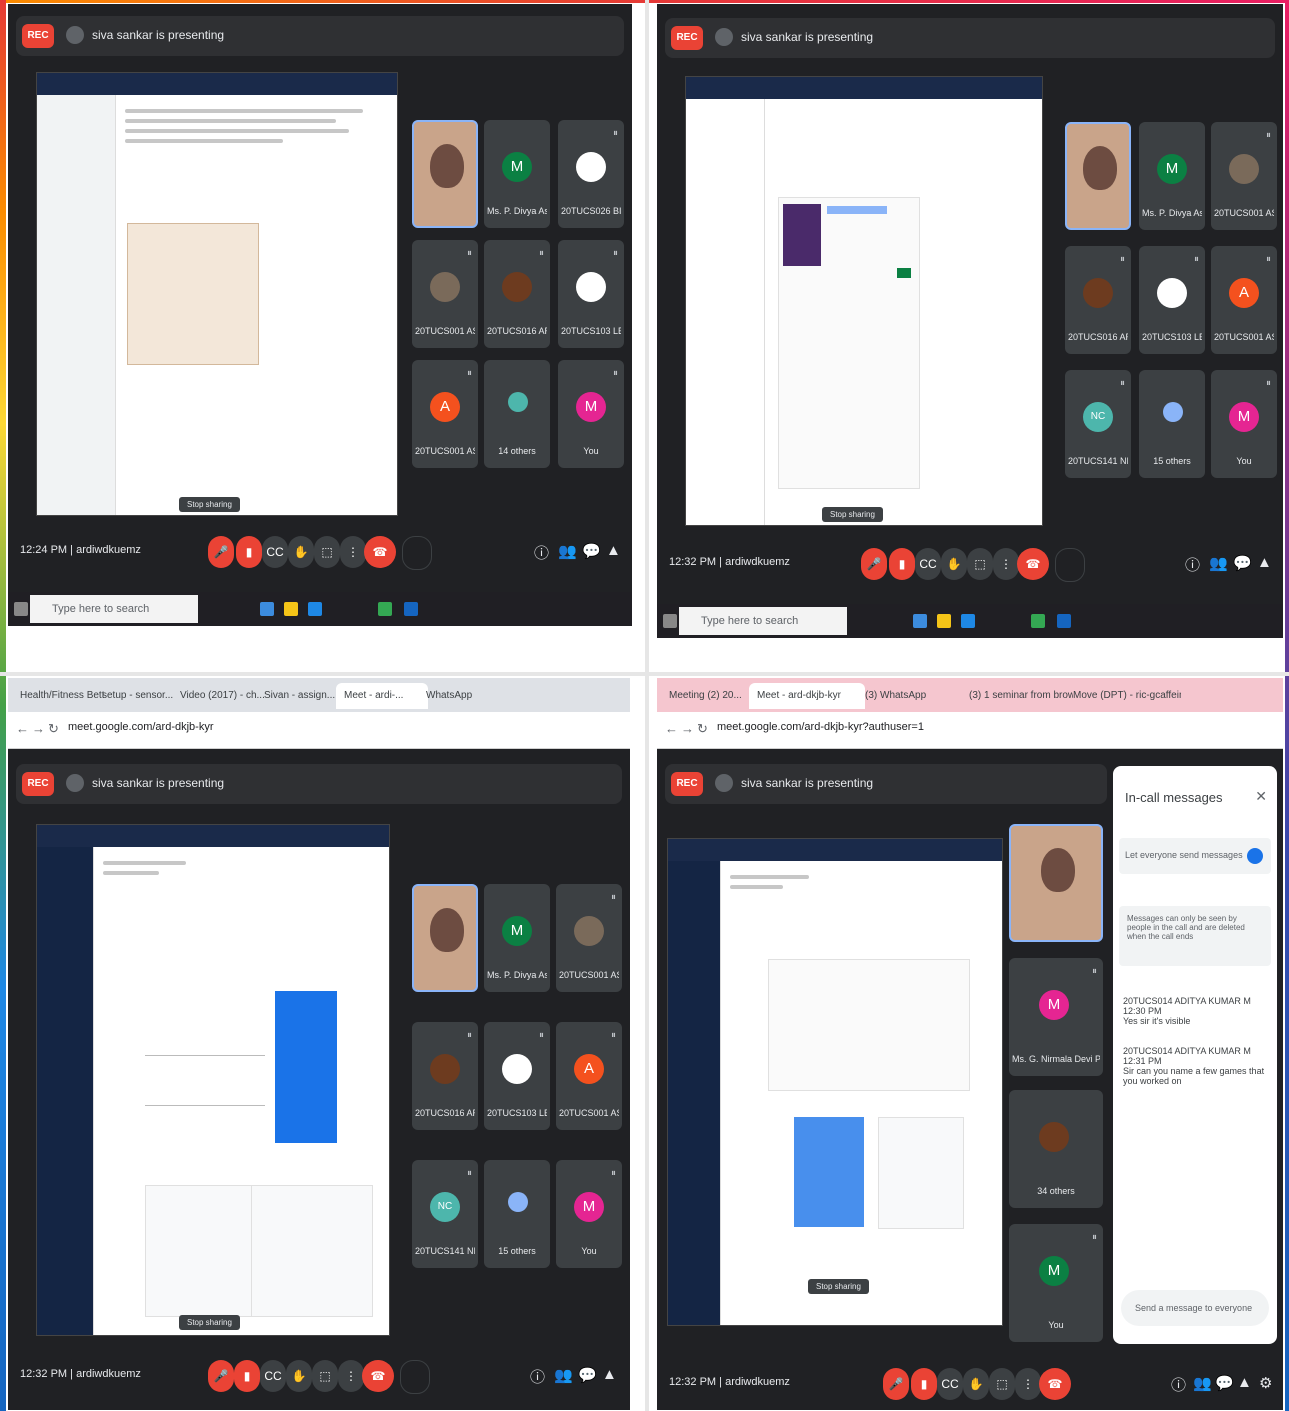 This screenshot has height=1411, width=1289. What do you see at coordinates (1172, 293) in the screenshot?
I see `participant-avatar` at bounding box center [1172, 293].